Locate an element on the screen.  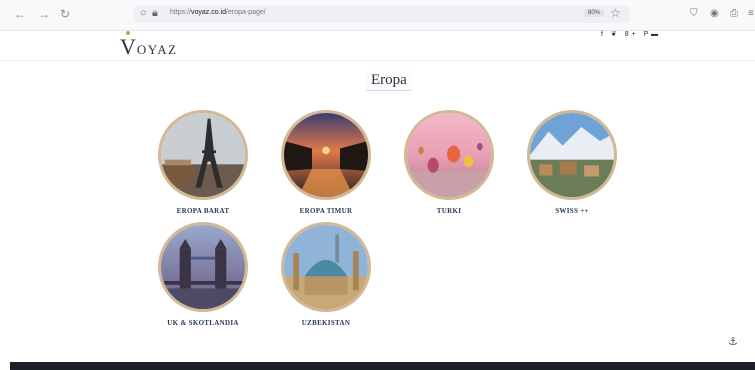
bookmark-star-icon: ☆ is located at coordinates (615, 13).